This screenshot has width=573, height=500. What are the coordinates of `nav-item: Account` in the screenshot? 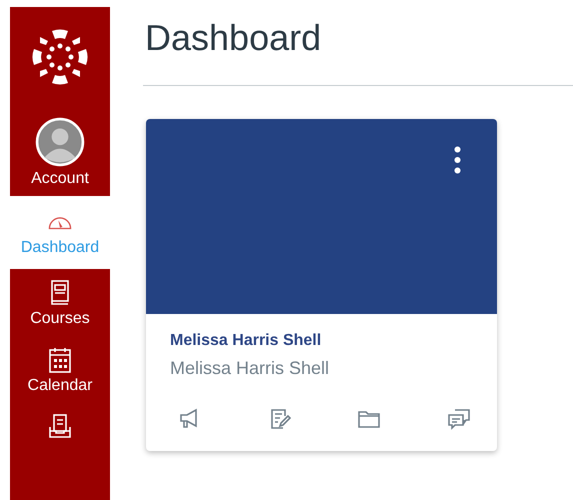 It's located at (60, 151).